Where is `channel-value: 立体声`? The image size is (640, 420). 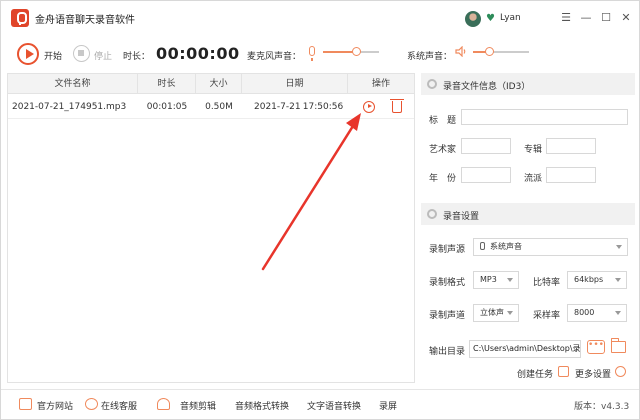
channel-value: 立体声 is located at coordinates (492, 312).